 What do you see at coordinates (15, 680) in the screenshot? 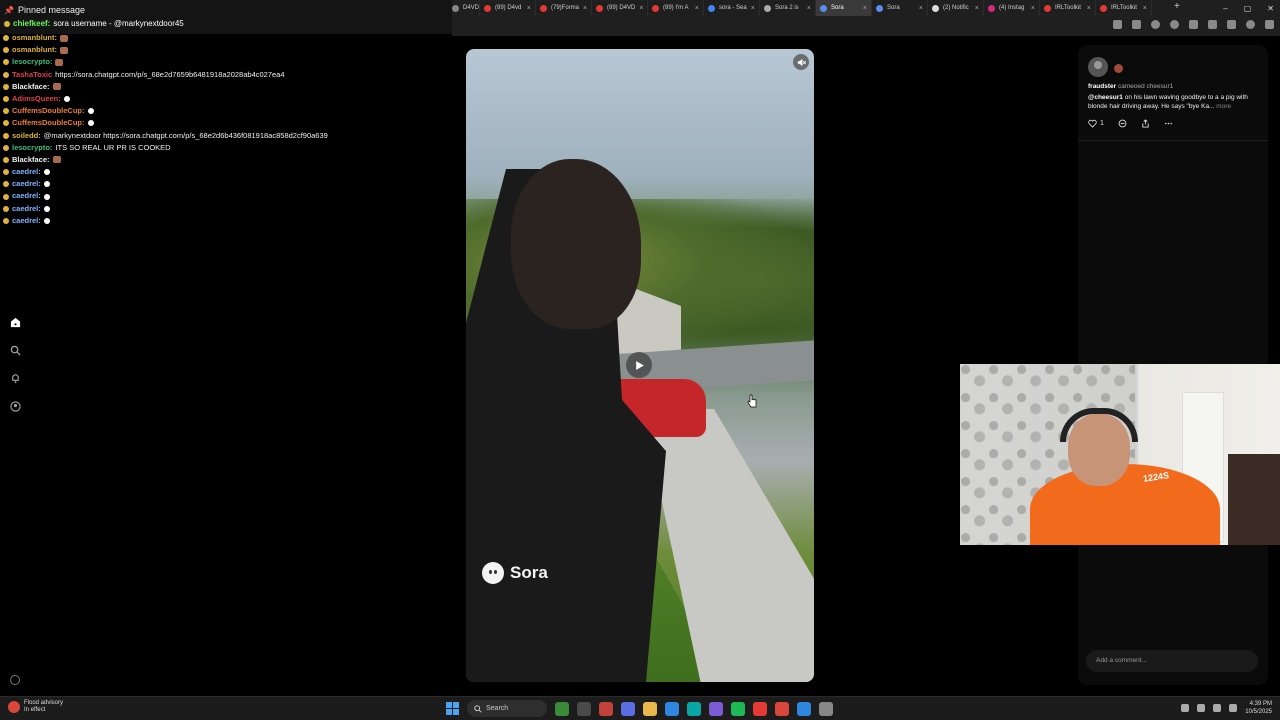
I see `settings-icon` at bounding box center [15, 680].